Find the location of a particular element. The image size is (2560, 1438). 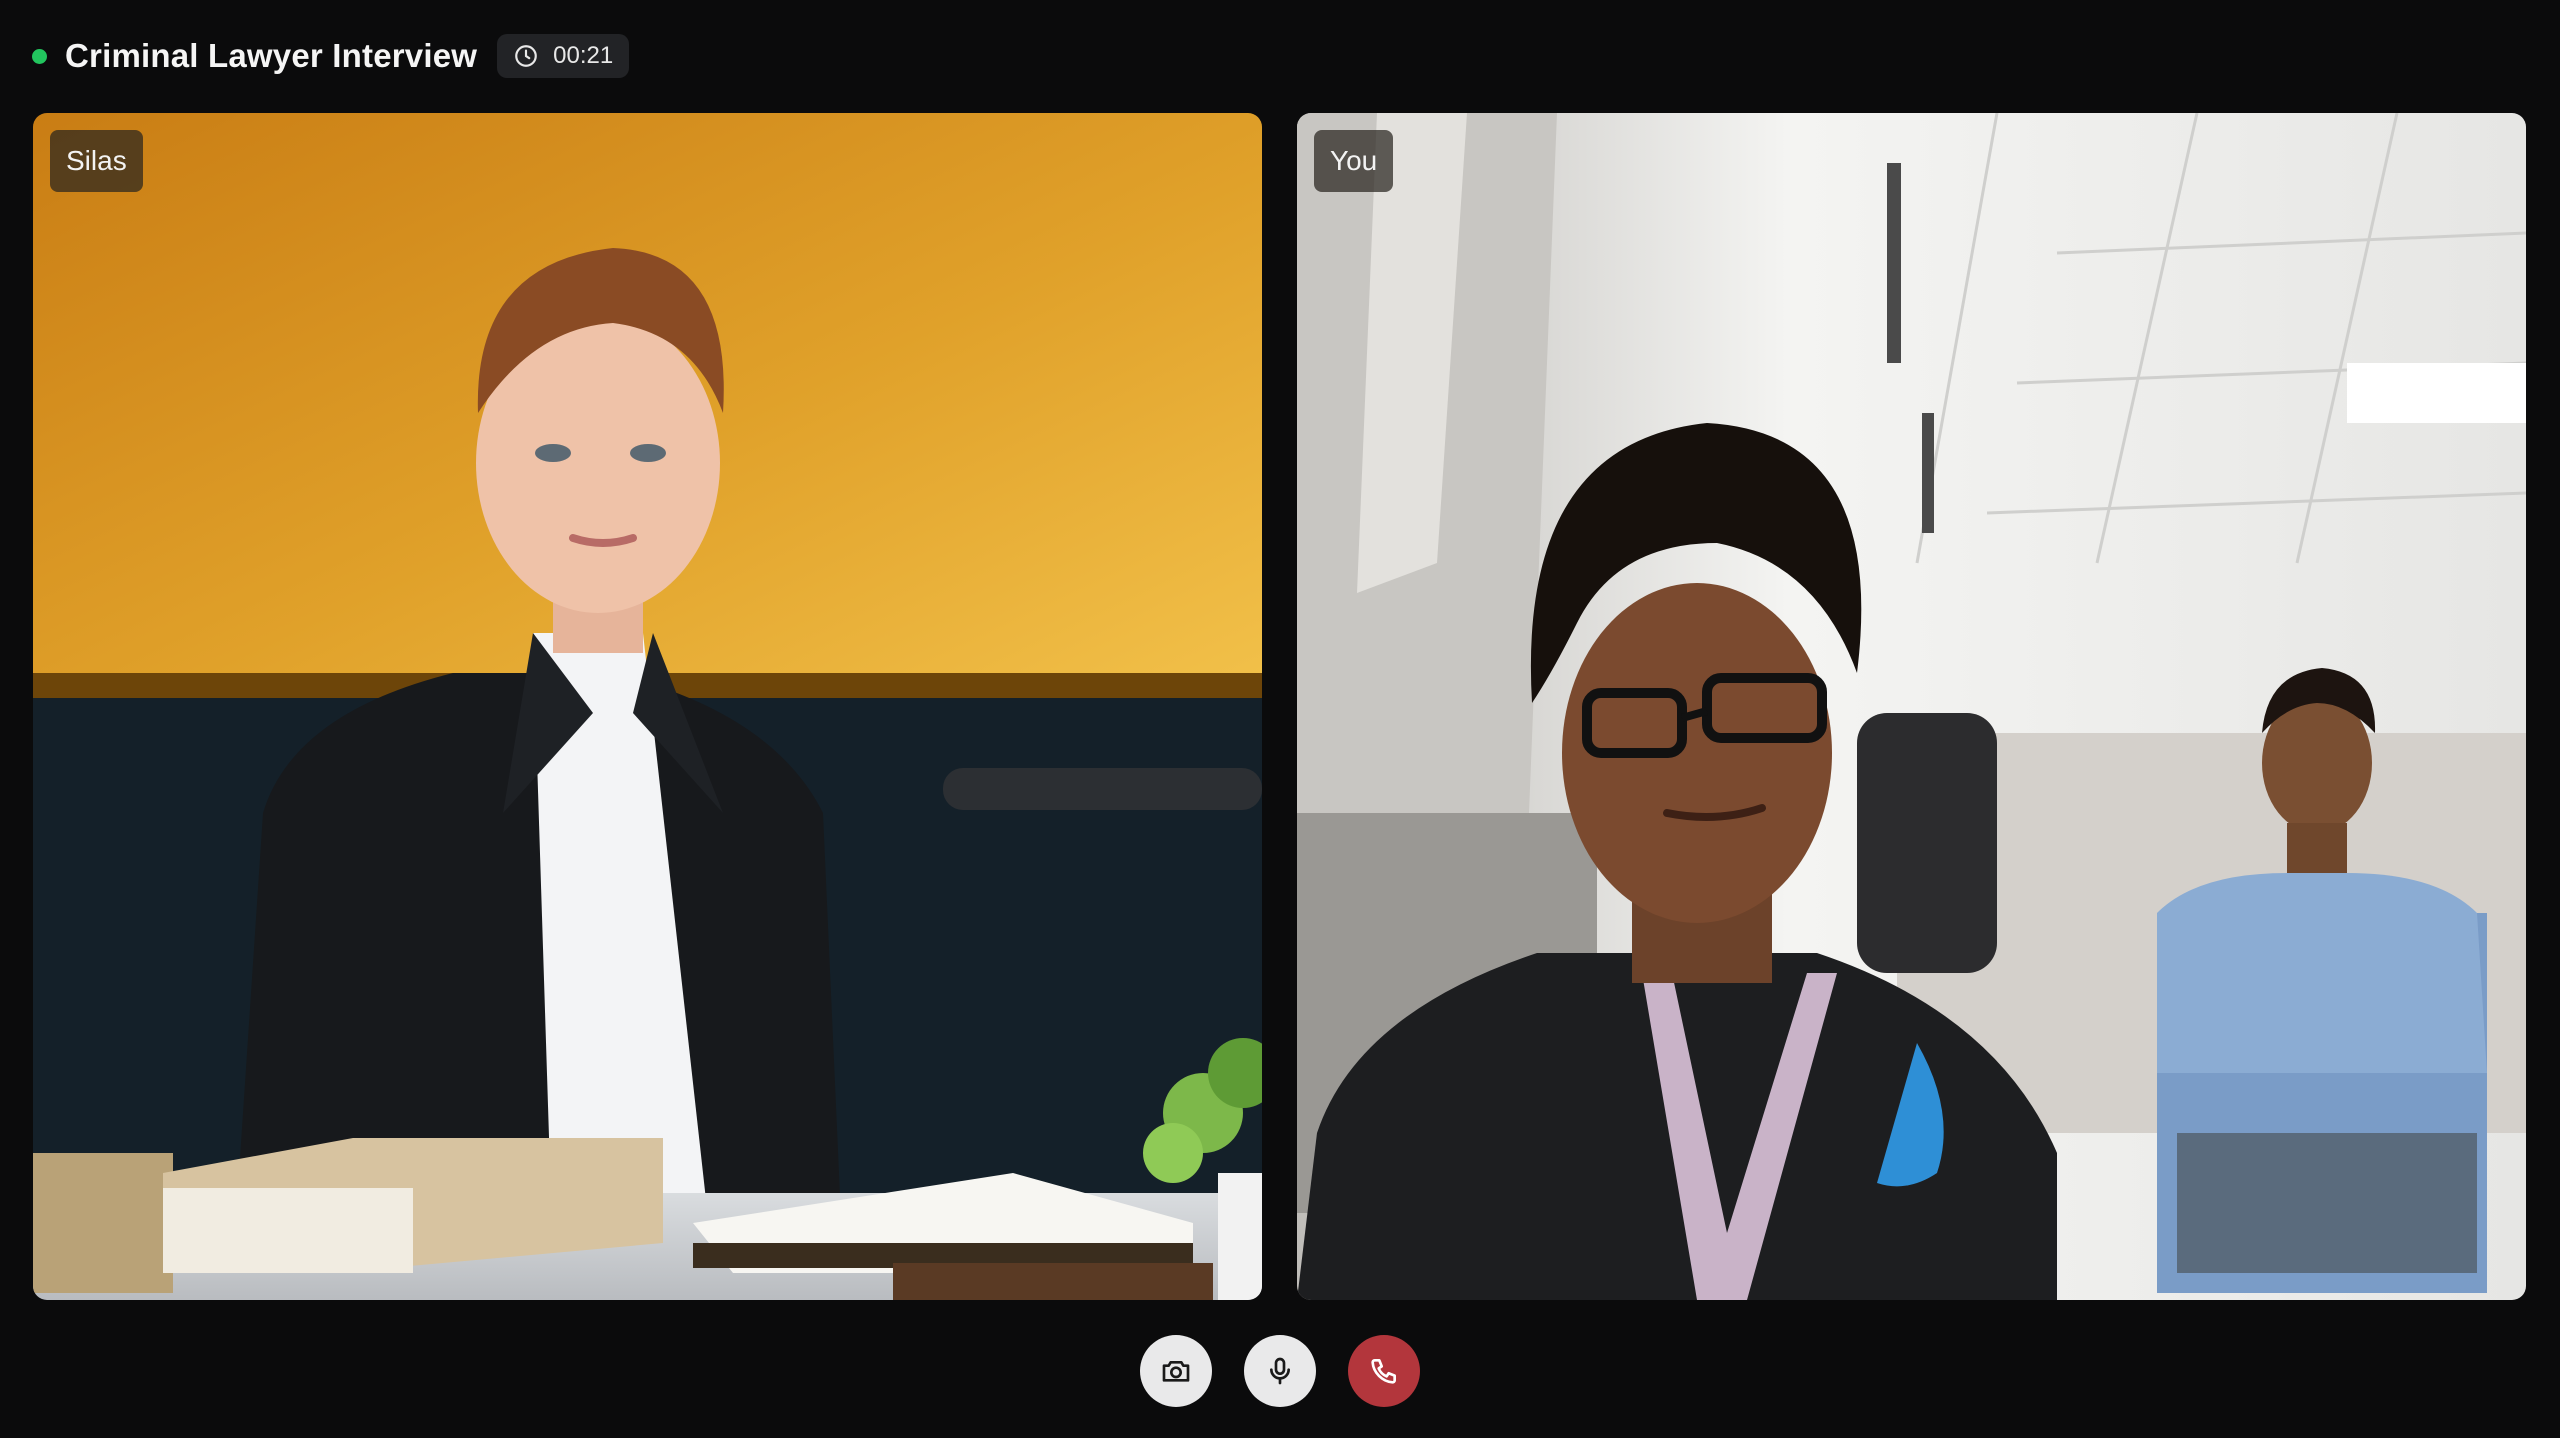

camera-icon is located at coordinates (1176, 1371).